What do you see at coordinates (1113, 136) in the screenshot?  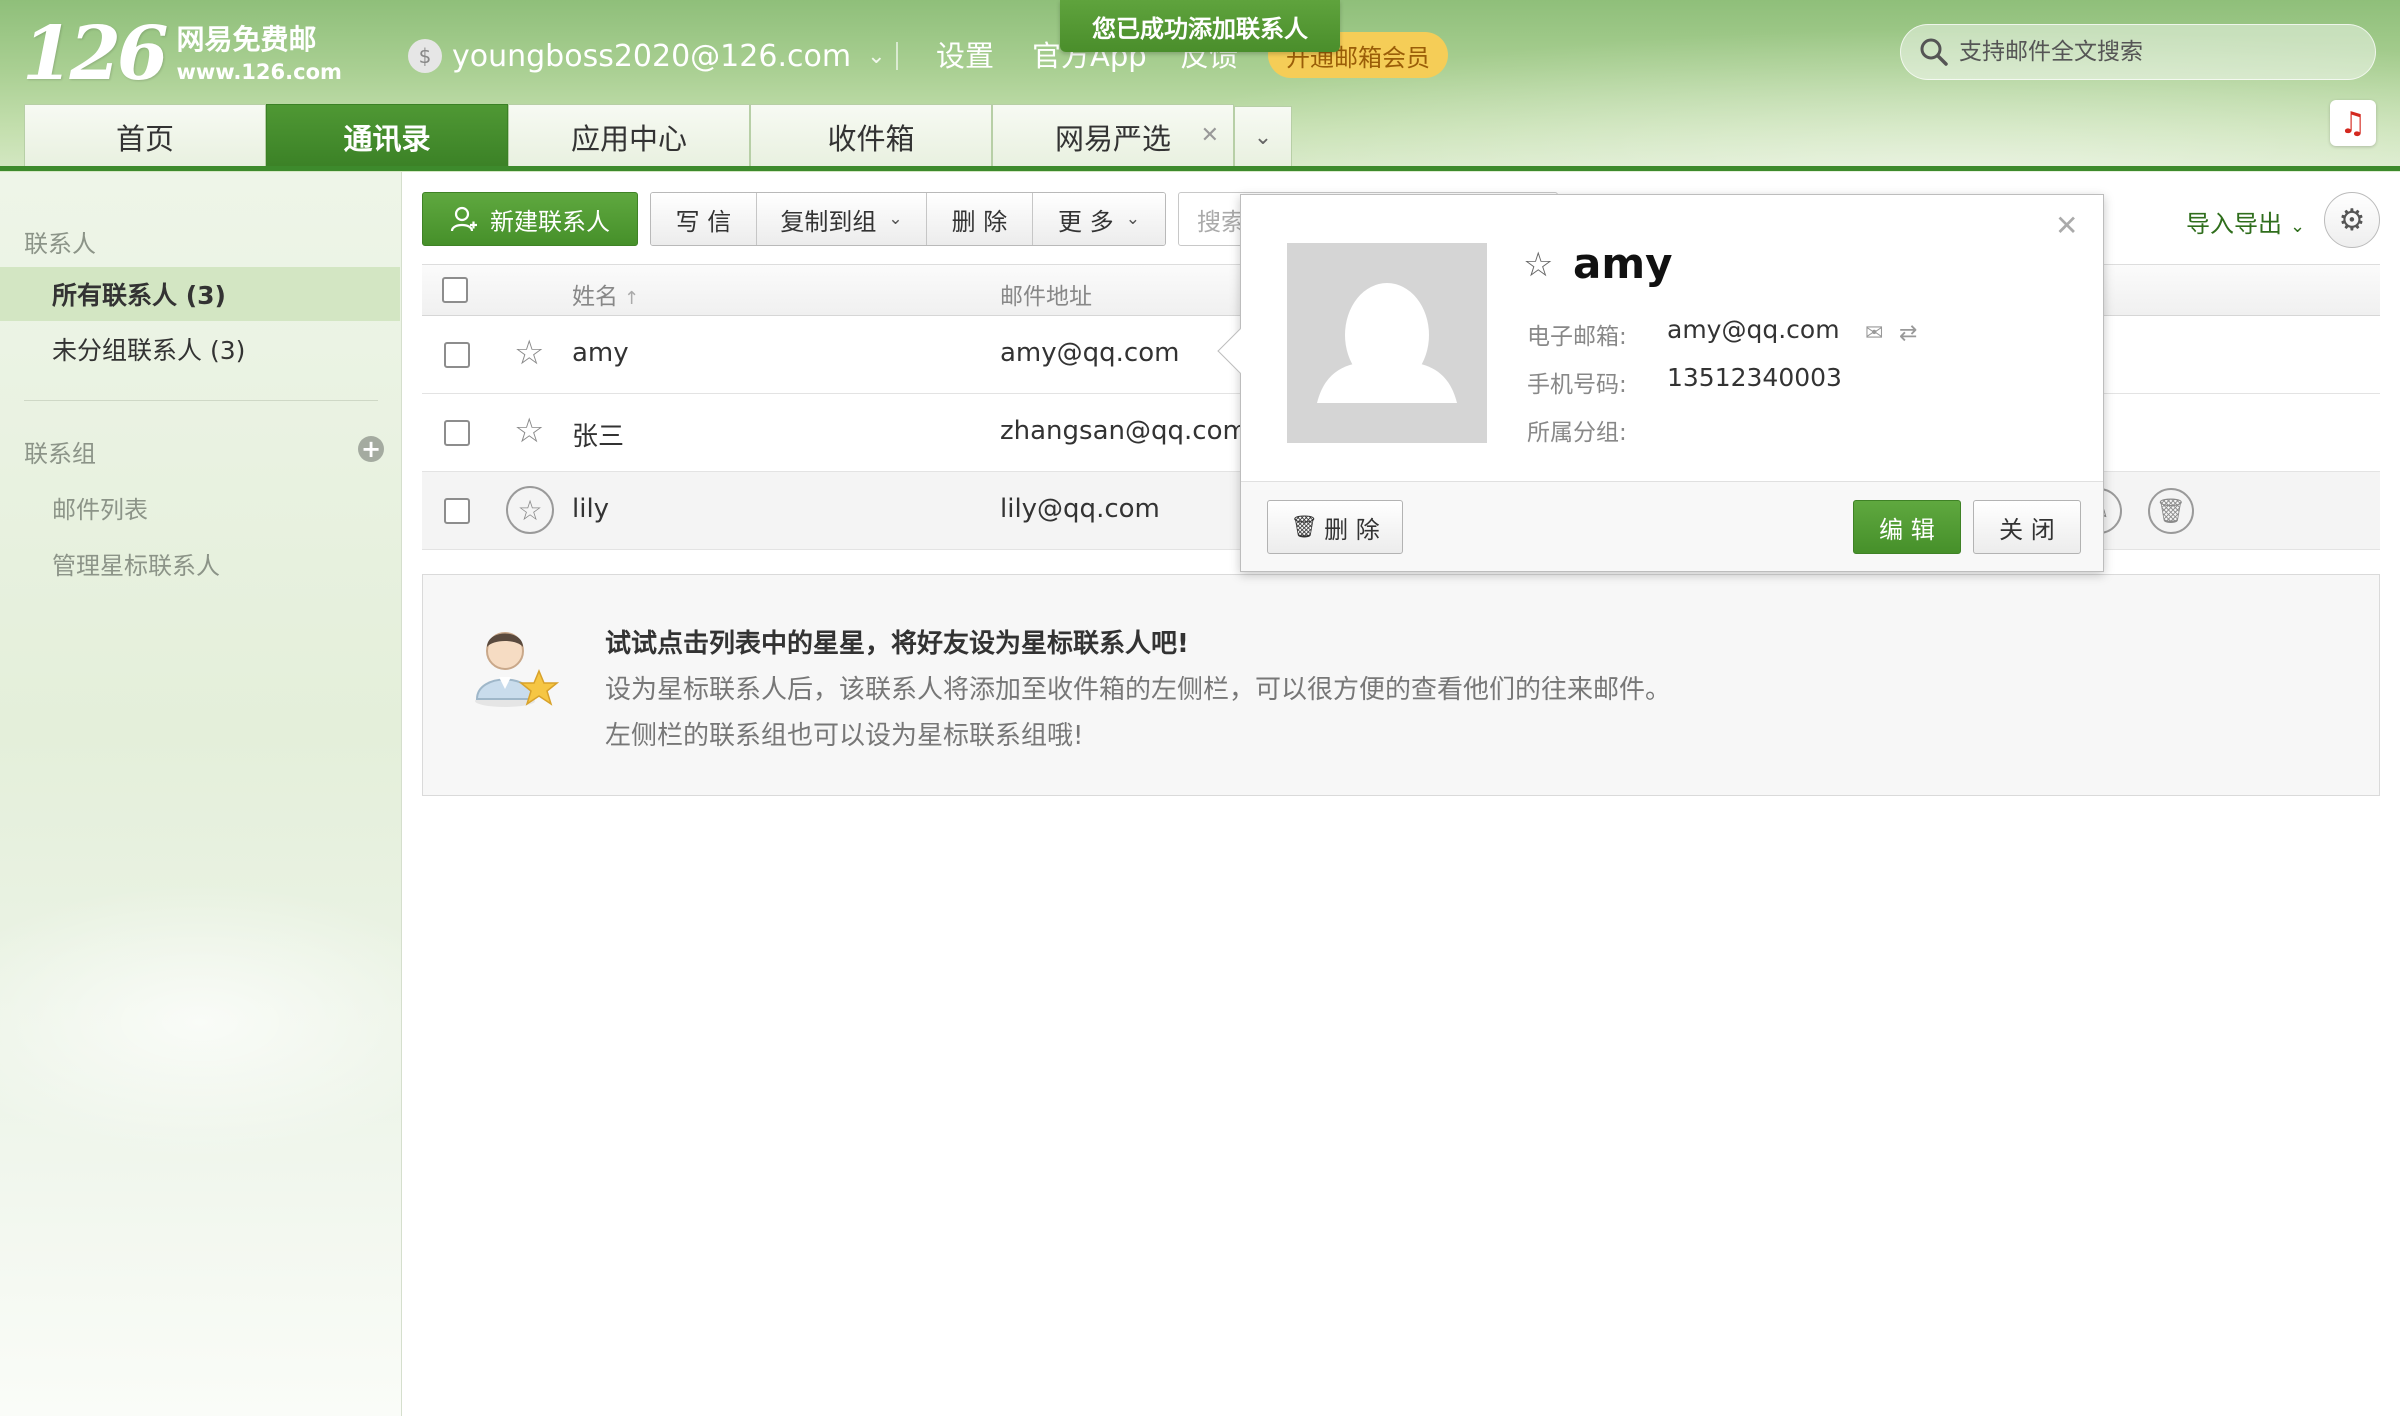 I see `tab-yanxuan: 网易严选 ✕` at bounding box center [1113, 136].